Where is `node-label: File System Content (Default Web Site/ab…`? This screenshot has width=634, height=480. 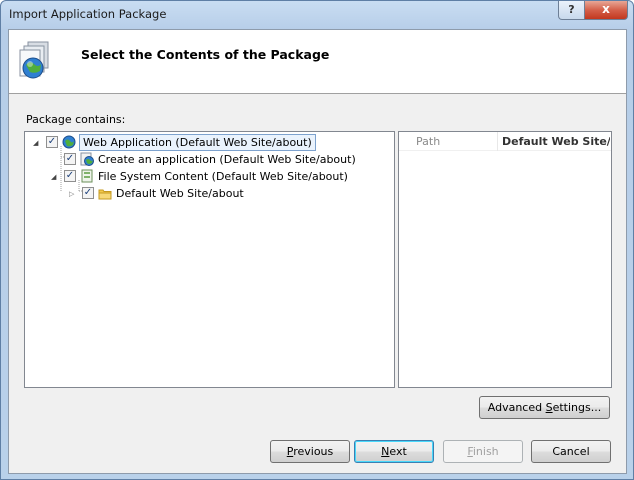 node-label: File System Content (Default Web Site/ab… is located at coordinates (223, 176).